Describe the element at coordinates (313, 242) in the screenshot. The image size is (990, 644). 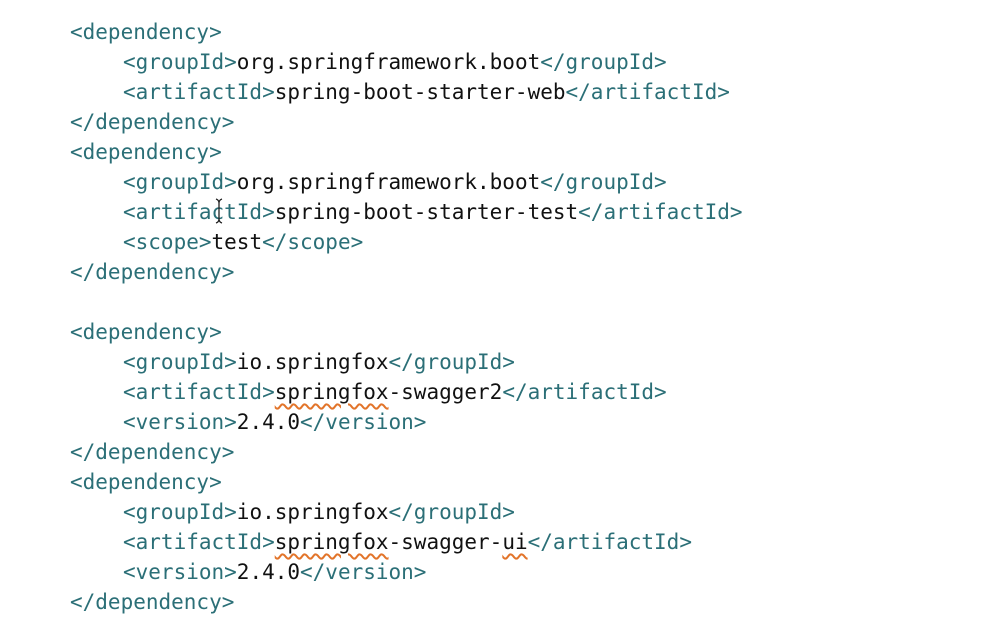
I see `xml-tag: </scope>` at that location.